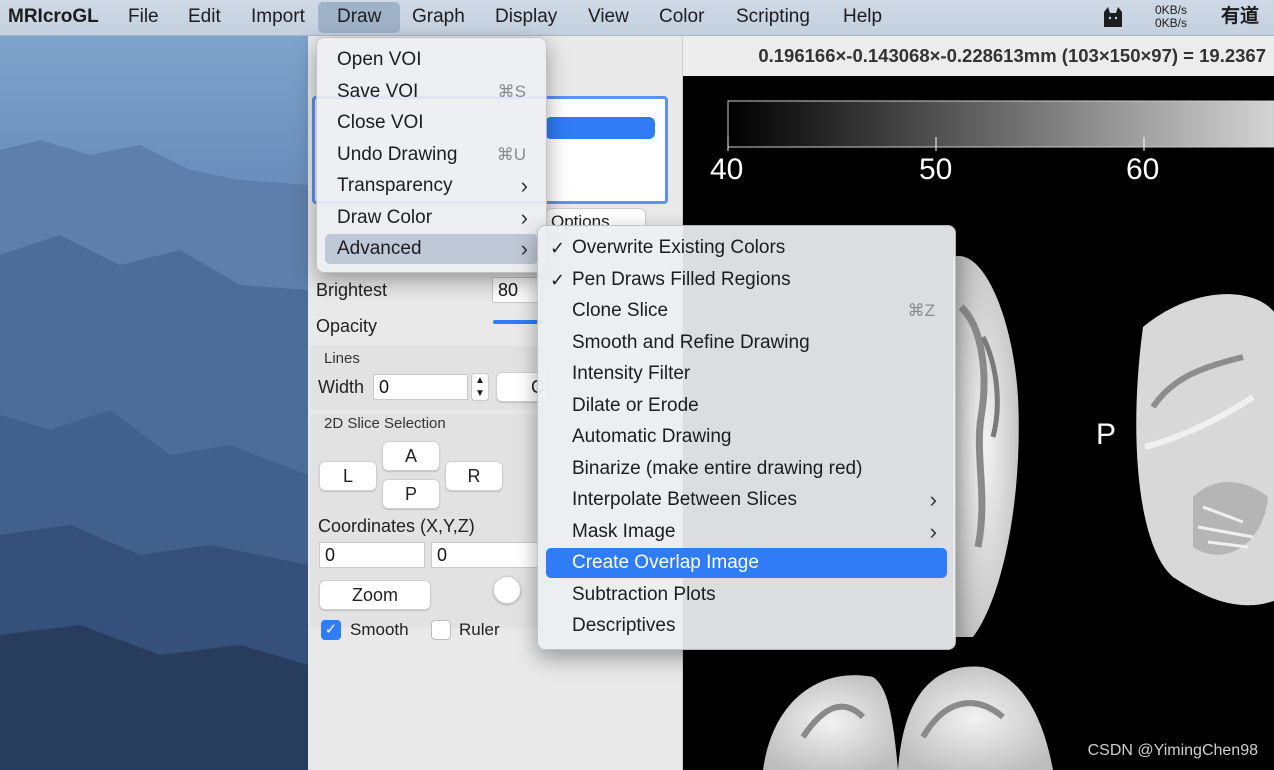 Image resolution: width=1274 pixels, height=770 pixels. I want to click on width-stepper: ▲ ▼, so click(480, 387).